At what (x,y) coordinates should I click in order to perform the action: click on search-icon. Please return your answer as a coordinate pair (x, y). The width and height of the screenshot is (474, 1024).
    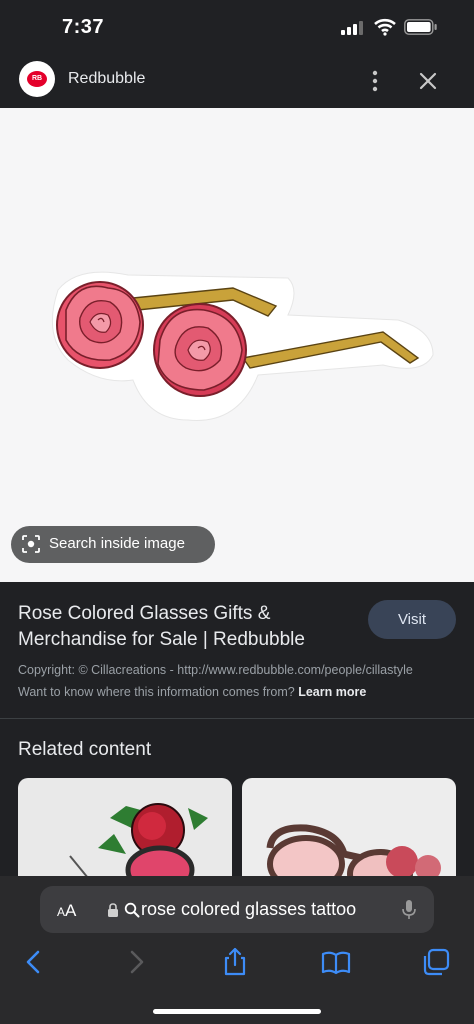
    Looking at the image, I should click on (132, 910).